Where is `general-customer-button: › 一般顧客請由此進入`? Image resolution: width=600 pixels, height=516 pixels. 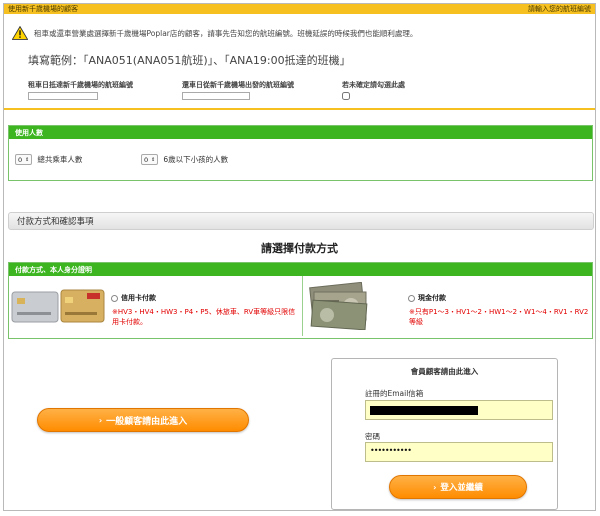 general-customer-button: › 一般顧客請由此進入 is located at coordinates (143, 420).